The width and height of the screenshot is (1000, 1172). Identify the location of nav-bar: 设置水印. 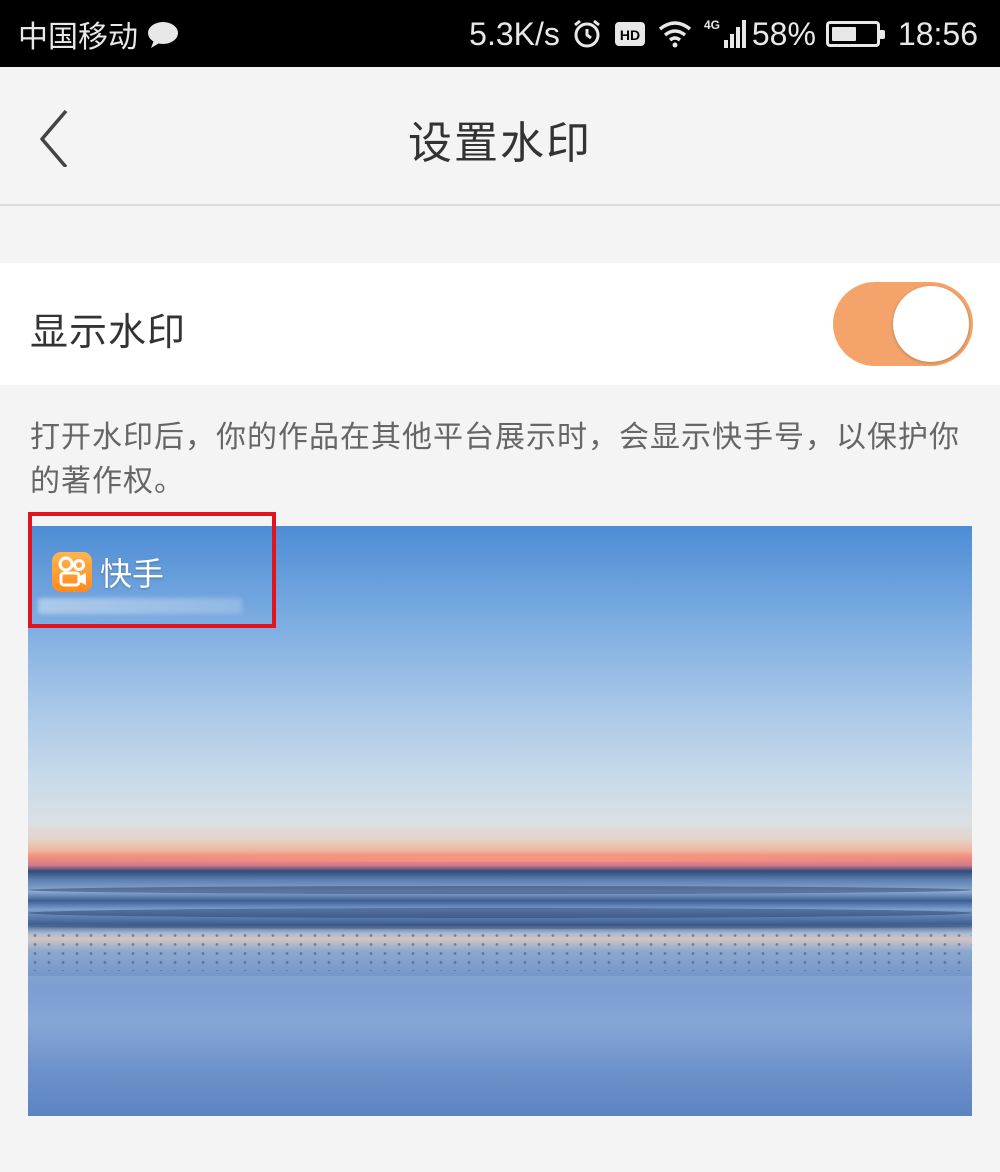
(500, 136).